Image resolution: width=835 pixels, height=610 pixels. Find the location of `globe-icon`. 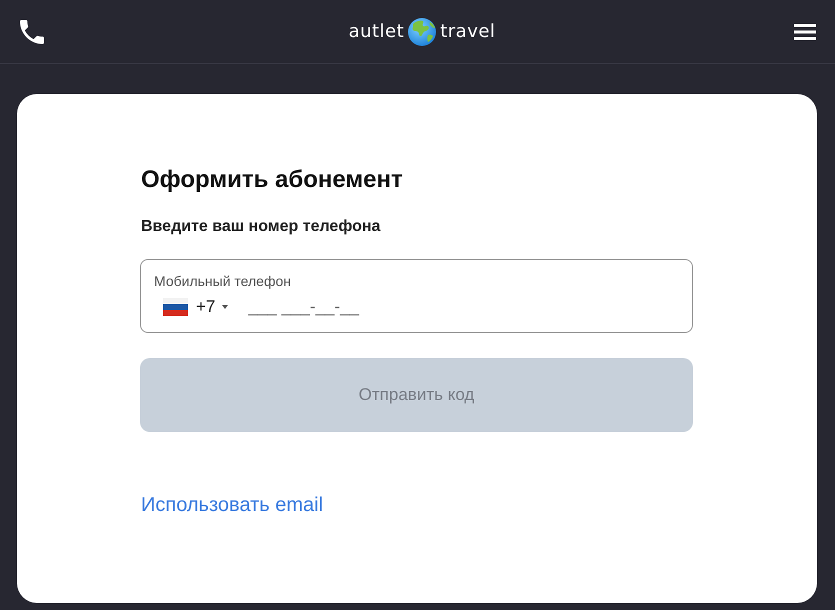

globe-icon is located at coordinates (422, 32).